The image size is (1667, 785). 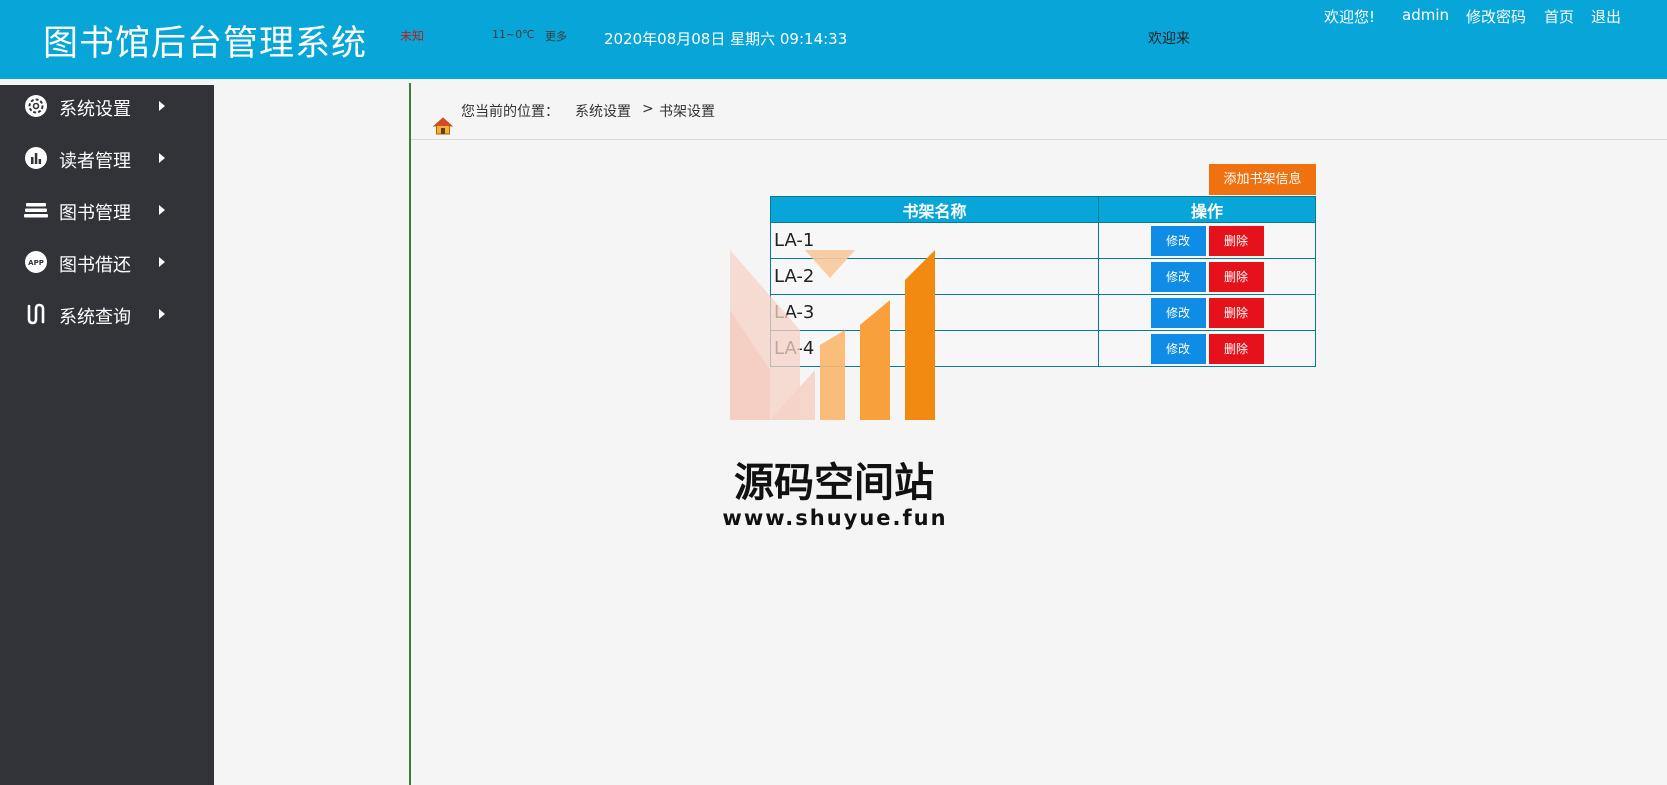 What do you see at coordinates (36, 314) in the screenshot?
I see `query-icon` at bounding box center [36, 314].